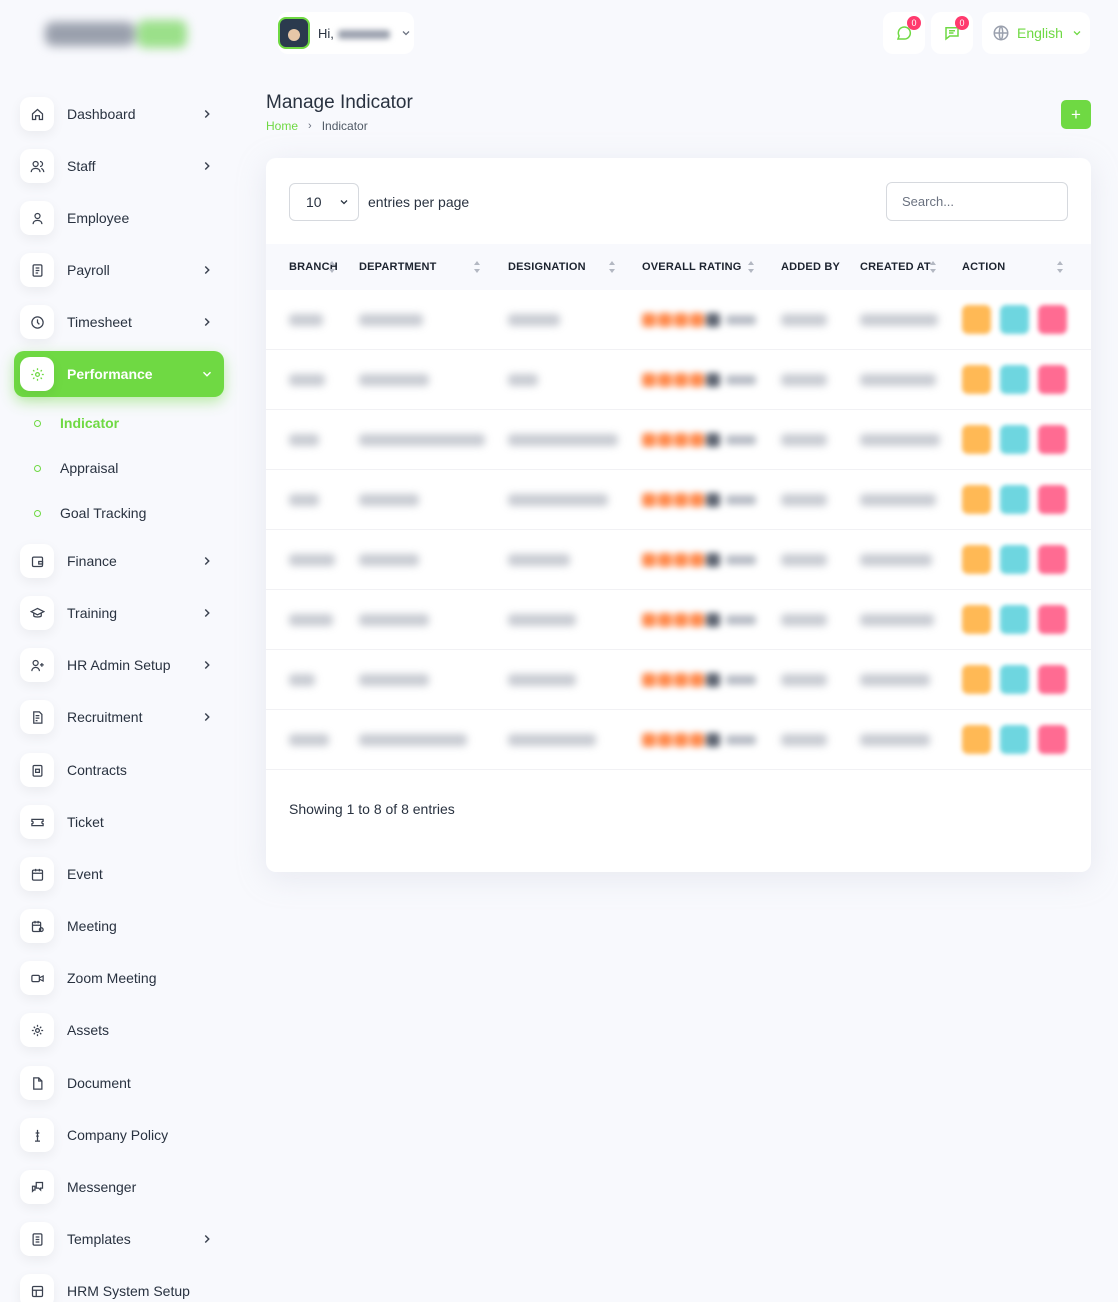 The width and height of the screenshot is (1118, 1302). Describe the element at coordinates (37, 1135) in the screenshot. I see `policy-icon` at that location.